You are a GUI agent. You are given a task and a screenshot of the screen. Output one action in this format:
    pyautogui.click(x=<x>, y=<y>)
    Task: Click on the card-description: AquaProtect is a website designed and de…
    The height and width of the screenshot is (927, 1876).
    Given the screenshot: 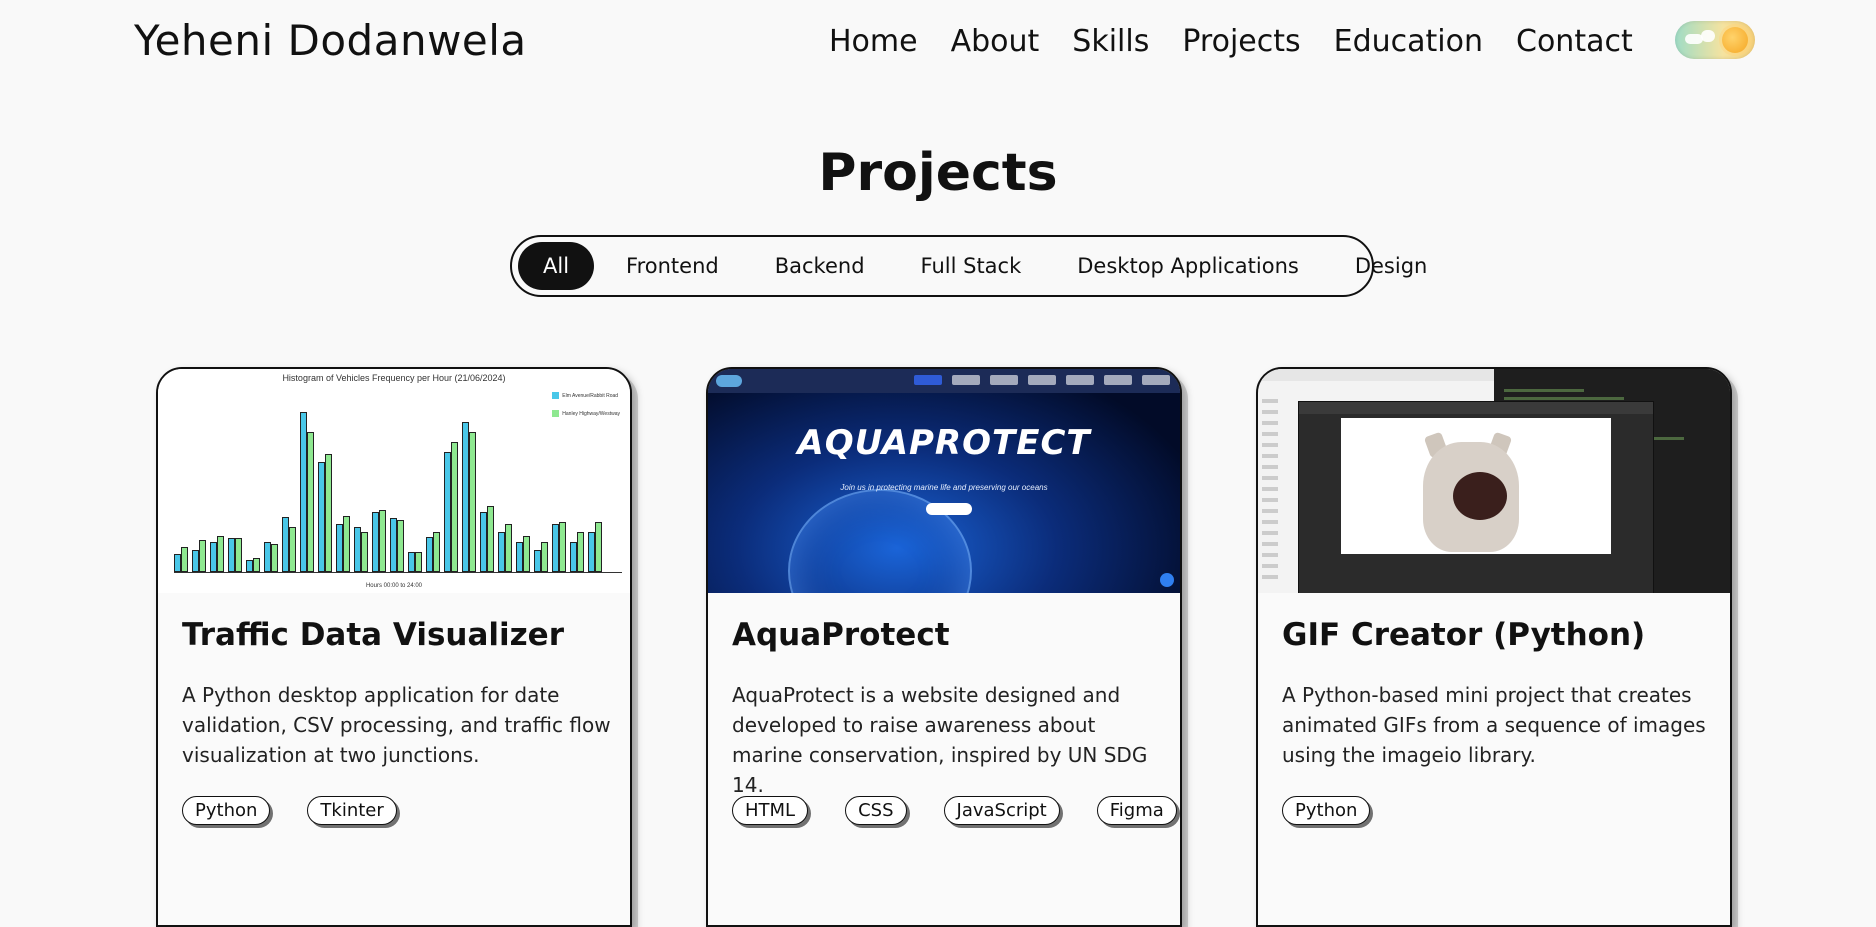 What is the action you would take?
    pyautogui.click(x=940, y=740)
    